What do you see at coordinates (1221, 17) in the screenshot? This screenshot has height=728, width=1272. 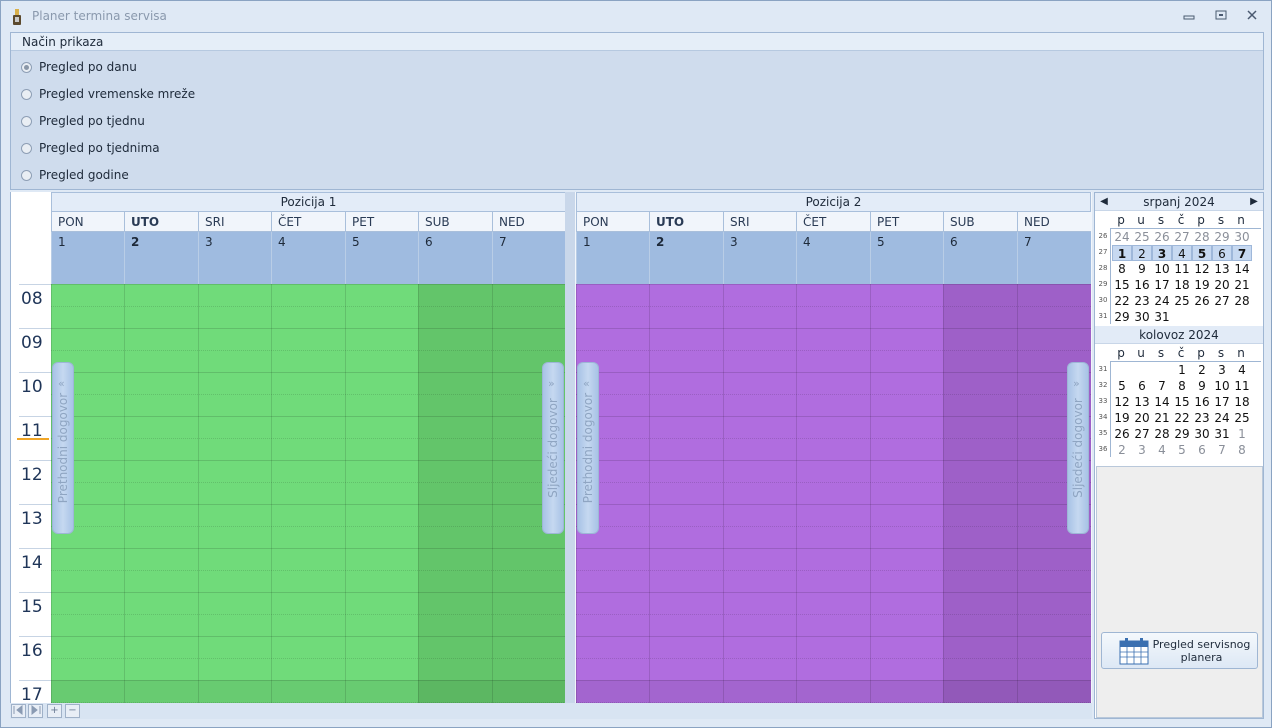 I see `maximize-button` at bounding box center [1221, 17].